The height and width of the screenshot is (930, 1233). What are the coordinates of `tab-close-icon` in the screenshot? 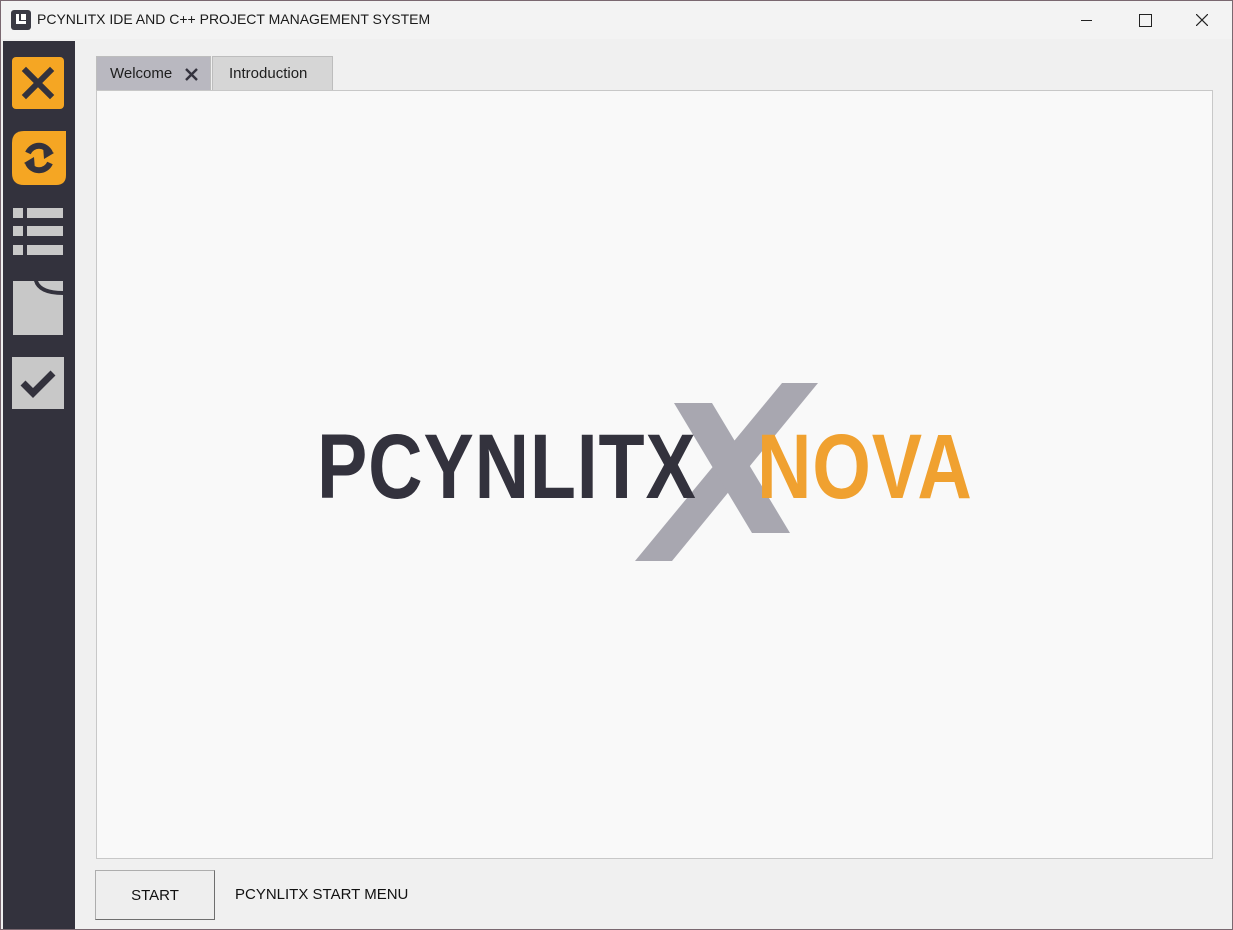 It's located at (191, 74).